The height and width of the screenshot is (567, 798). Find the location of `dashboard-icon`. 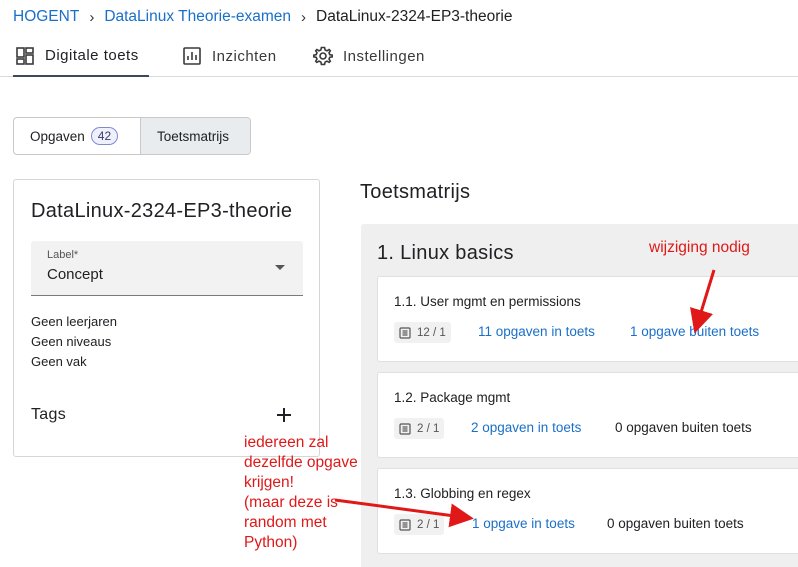

dashboard-icon is located at coordinates (25, 56).